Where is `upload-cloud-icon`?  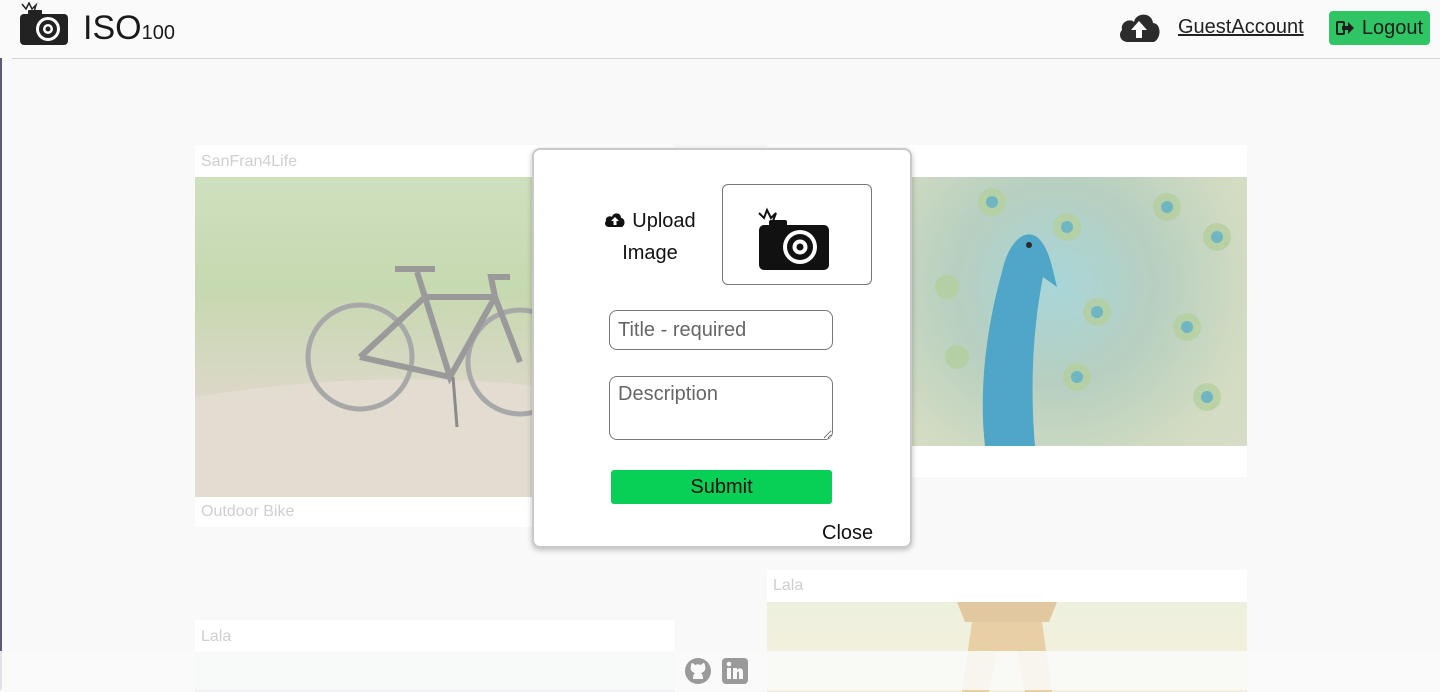
upload-cloud-icon is located at coordinates (1139, 27).